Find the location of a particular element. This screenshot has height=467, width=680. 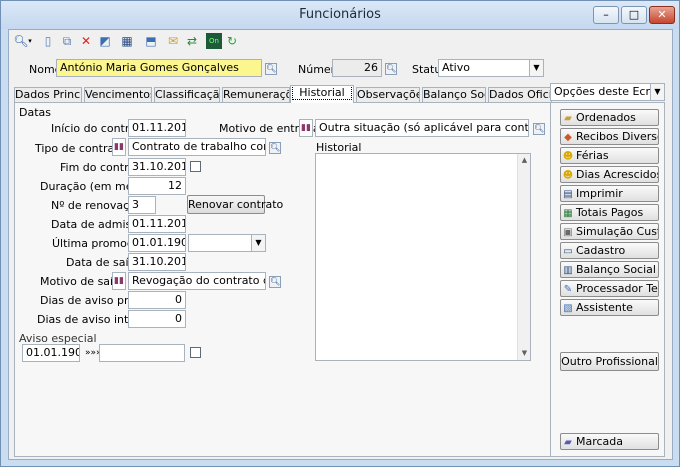

cadastro-label: Cadastro is located at coordinates (601, 250).